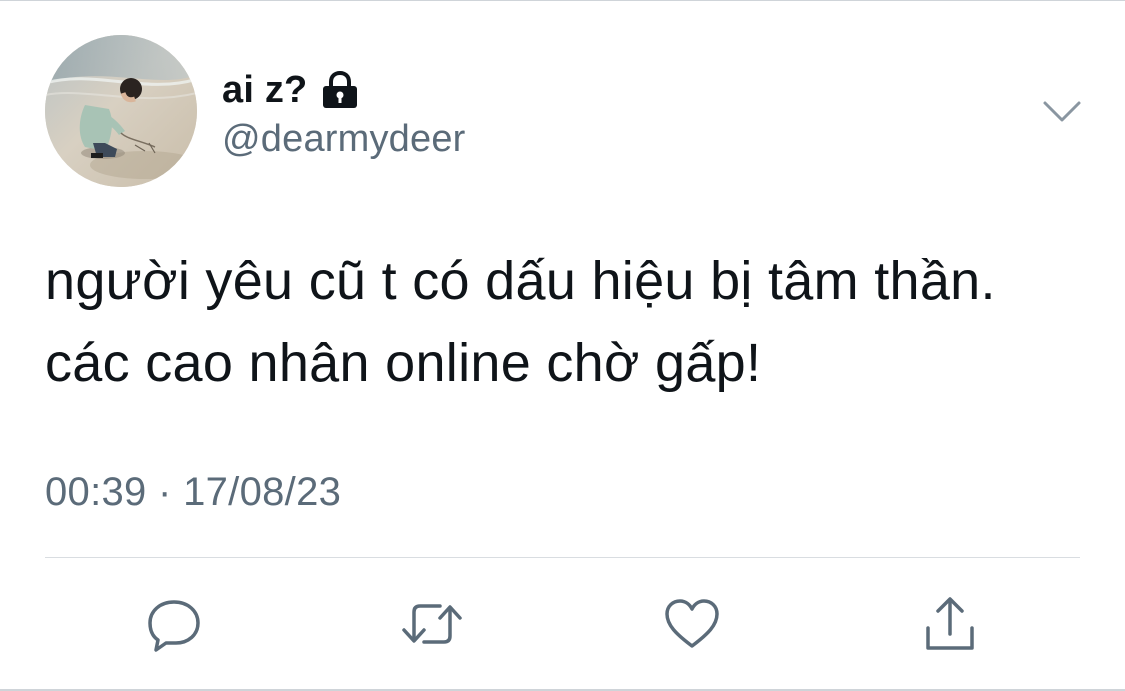  Describe the element at coordinates (344, 139) in the screenshot. I see `handle: @dearmydeer` at that location.